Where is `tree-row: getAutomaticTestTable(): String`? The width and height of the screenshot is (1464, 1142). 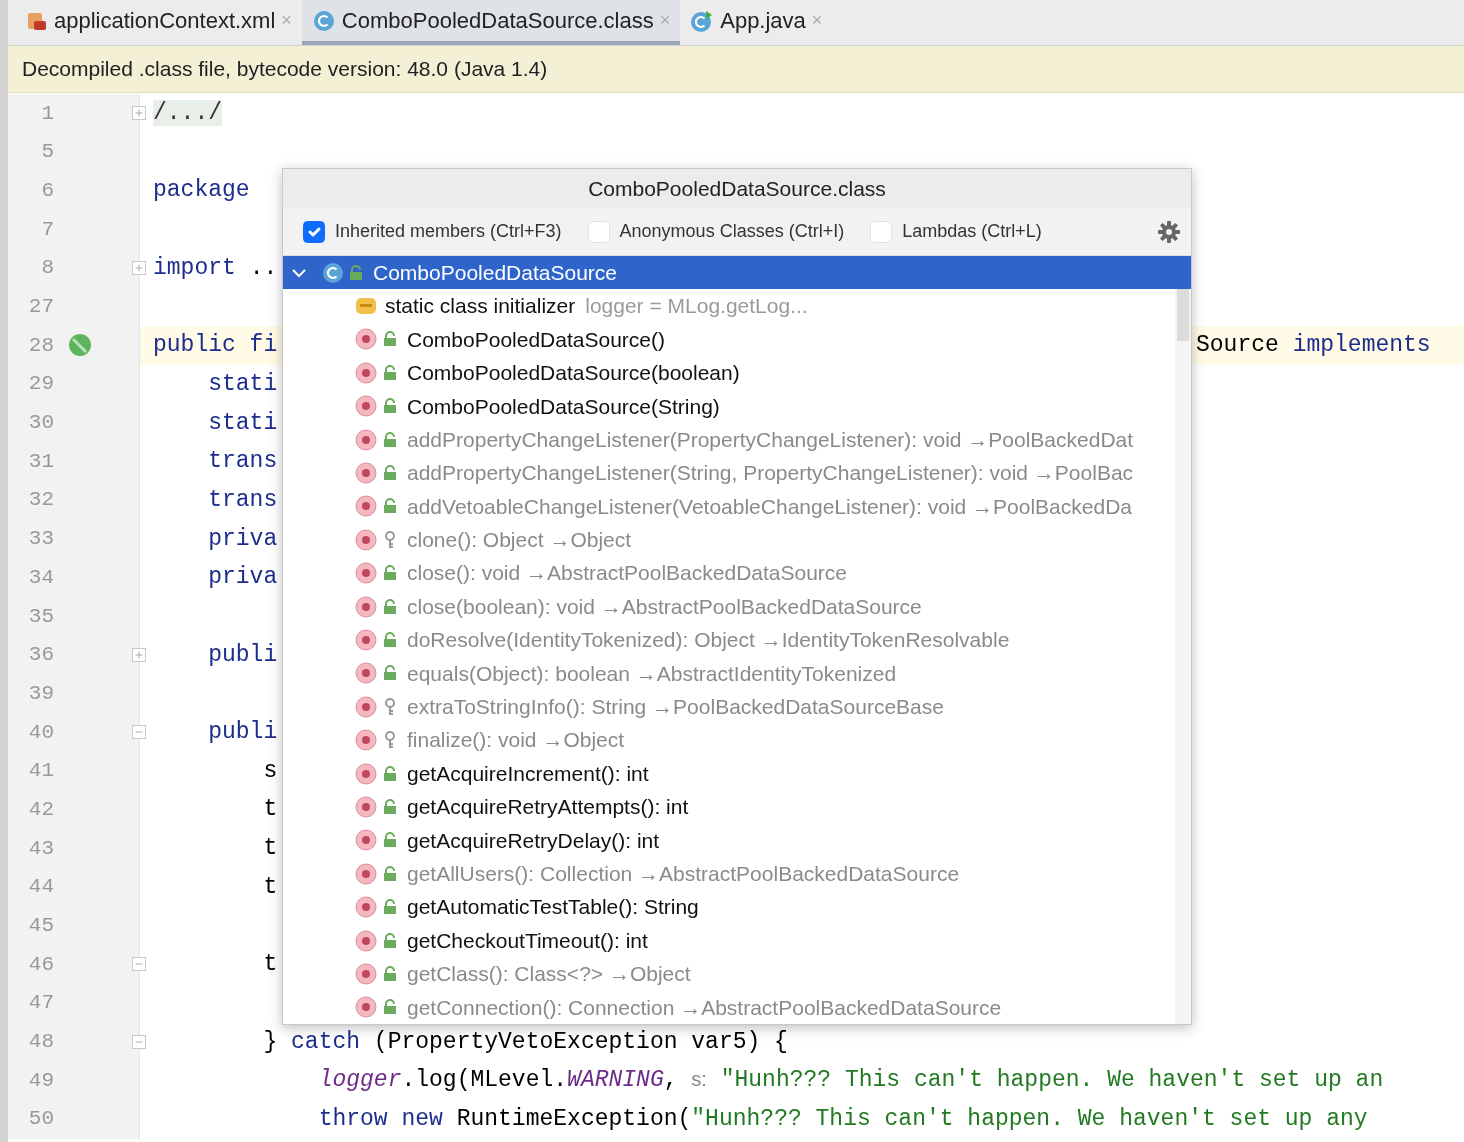
tree-row: getAutomaticTestTable(): String is located at coordinates (729, 907).